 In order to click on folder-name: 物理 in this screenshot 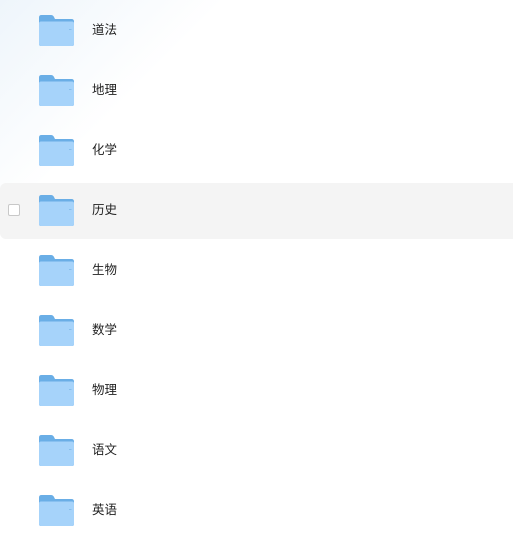, I will do `click(105, 389)`.